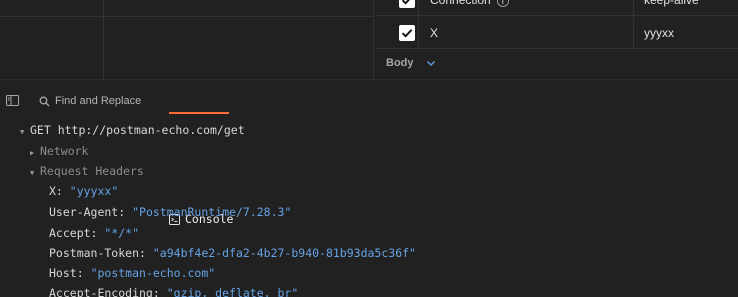 The width and height of the screenshot is (738, 297). What do you see at coordinates (284, 253) in the screenshot?
I see `console-header-value: "a94bf4e2-dfa2-4b27-b940-81b93da5c36f"` at bounding box center [284, 253].